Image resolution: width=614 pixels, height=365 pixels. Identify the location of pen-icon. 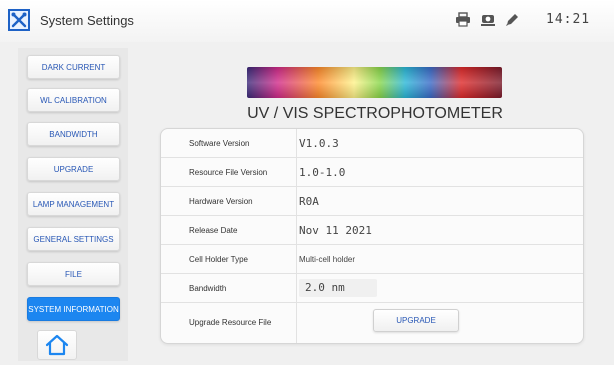
(512, 20).